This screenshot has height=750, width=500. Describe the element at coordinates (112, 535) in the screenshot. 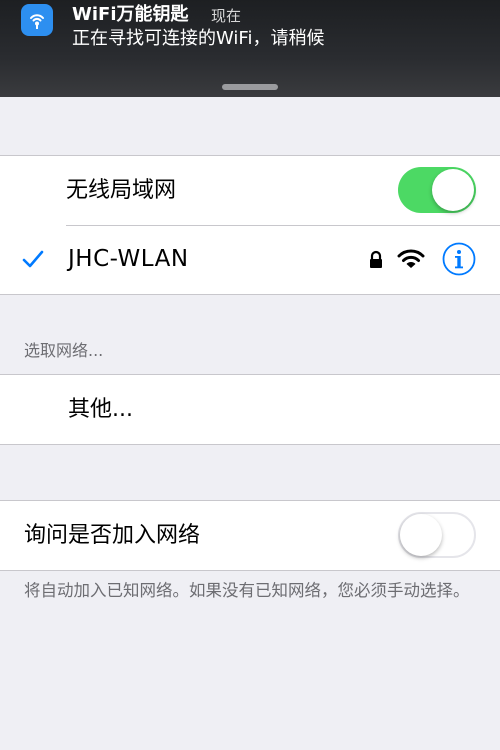

I see `ask-to-join-label: 询问是否加入网络` at that location.